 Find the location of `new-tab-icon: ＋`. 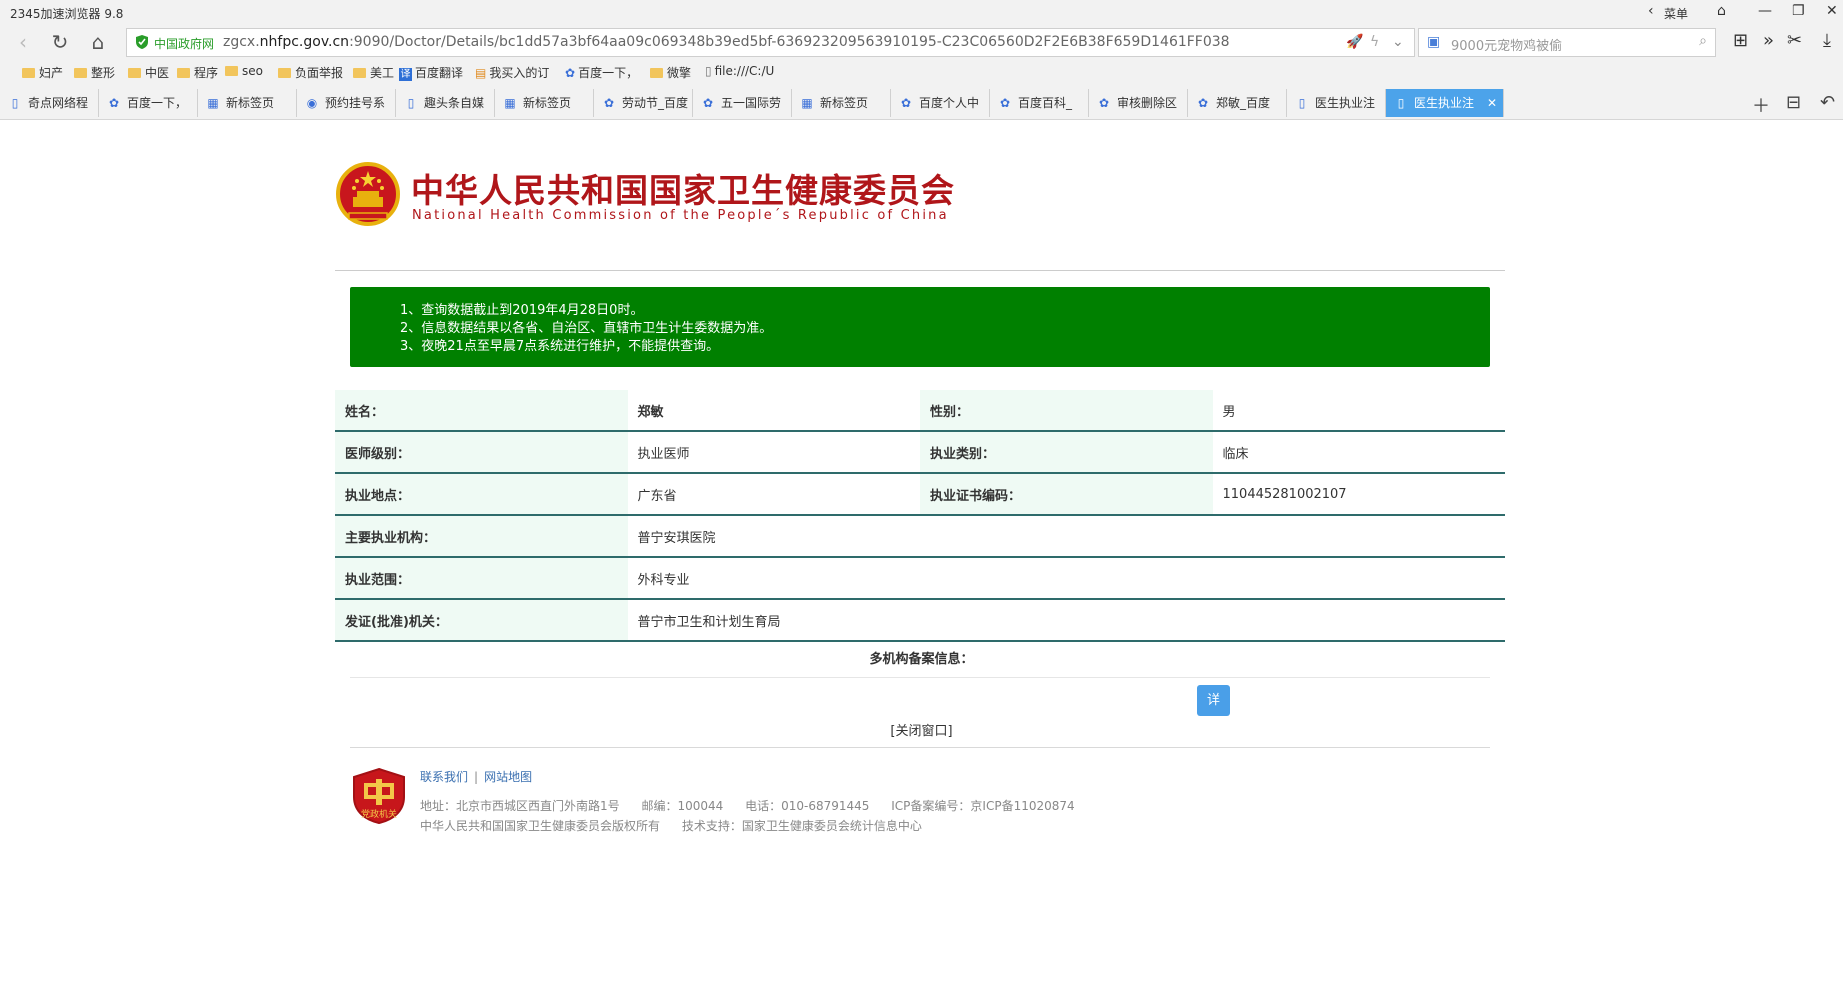

new-tab-icon: ＋ is located at coordinates (1761, 105).